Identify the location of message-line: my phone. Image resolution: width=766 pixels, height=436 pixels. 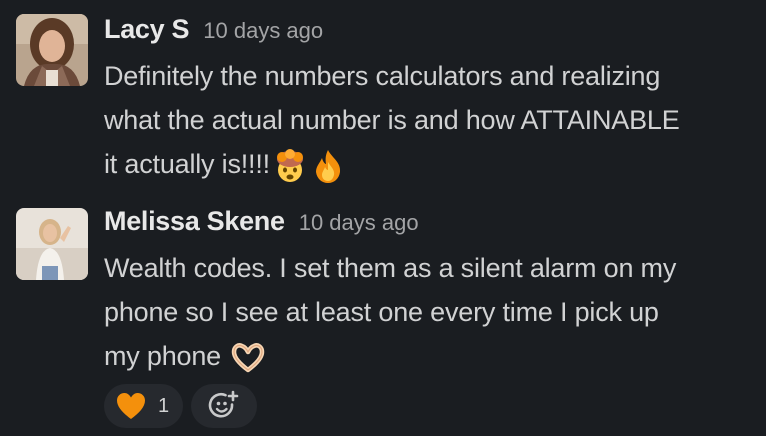
(429, 356).